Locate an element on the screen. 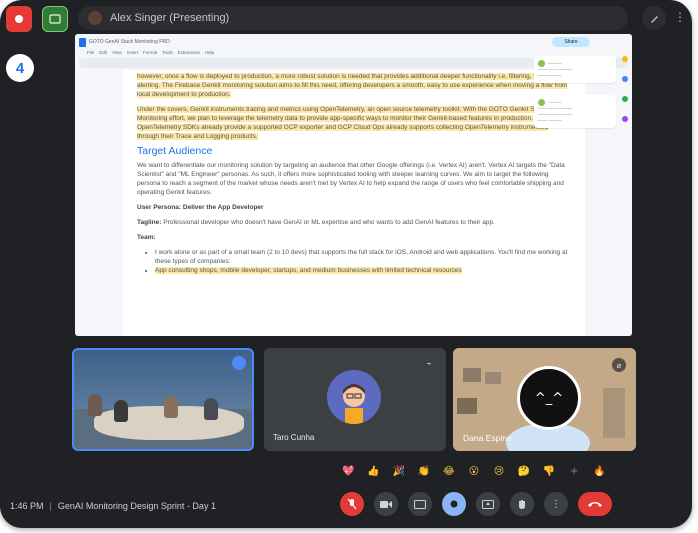 This screenshot has height=533, width=698. menu-edit: Edit is located at coordinates (103, 54).